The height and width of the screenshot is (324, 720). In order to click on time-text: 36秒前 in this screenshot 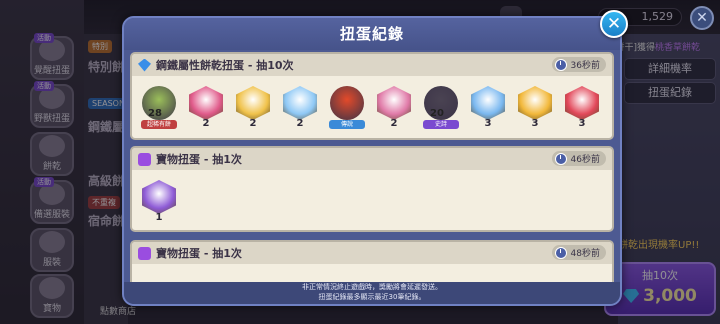, I will do `click(585, 66)`.